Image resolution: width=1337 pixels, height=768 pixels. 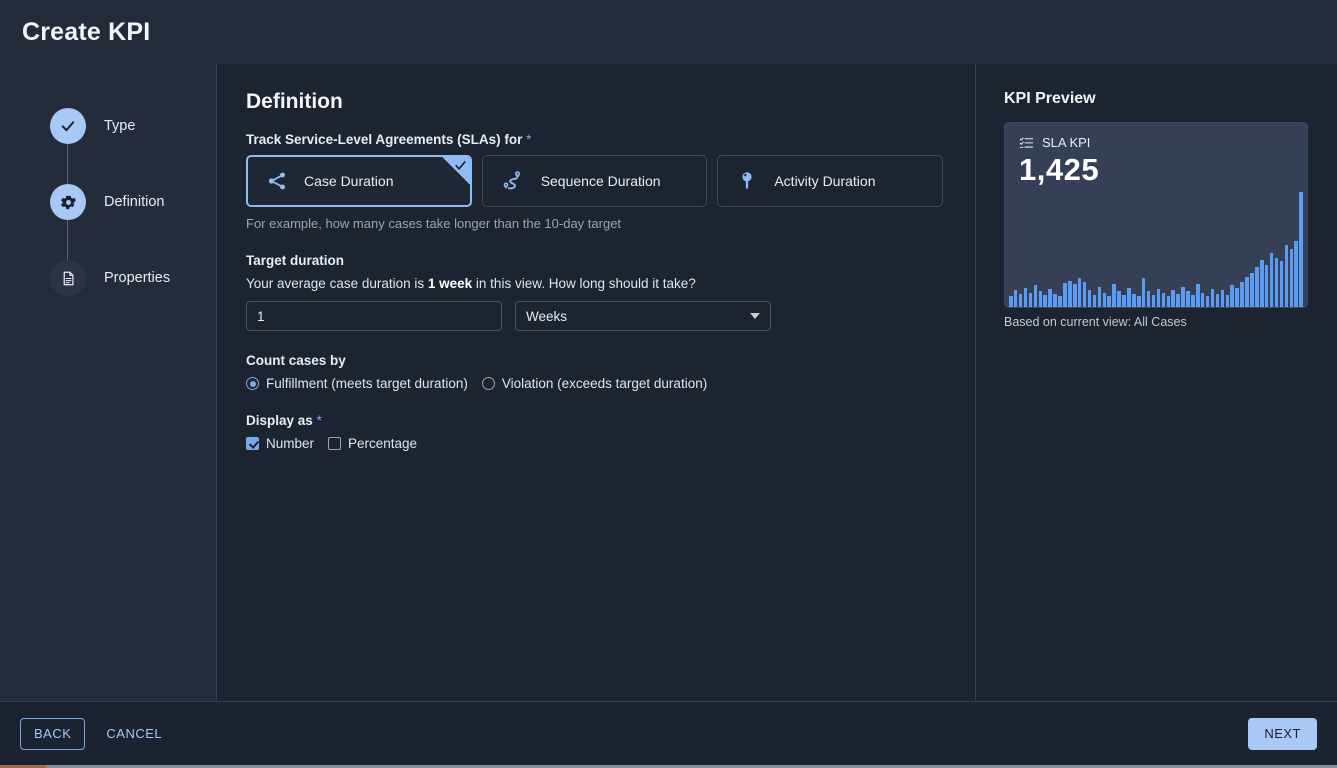 What do you see at coordinates (584, 283) in the screenshot?
I see `target-sentence-post: in this view. How long should it take?` at bounding box center [584, 283].